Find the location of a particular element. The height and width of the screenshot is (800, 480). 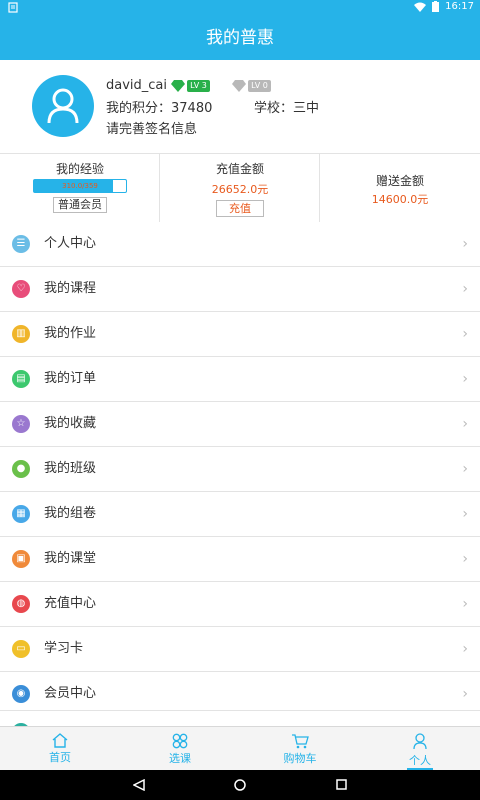

menu-item-label: 我的收藏 is located at coordinates (70, 423).